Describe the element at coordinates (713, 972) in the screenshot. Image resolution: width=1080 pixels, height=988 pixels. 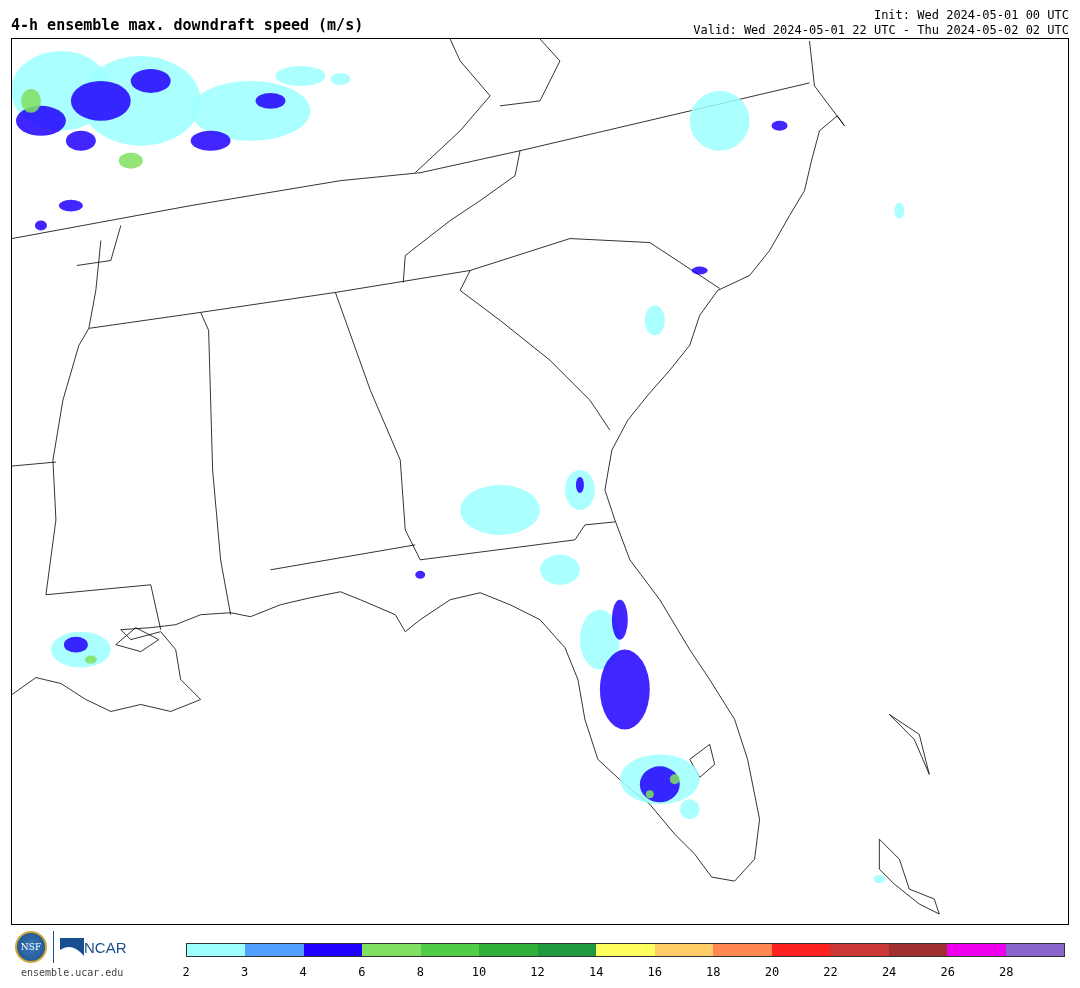
I see `colorbar-label: 18` at that location.